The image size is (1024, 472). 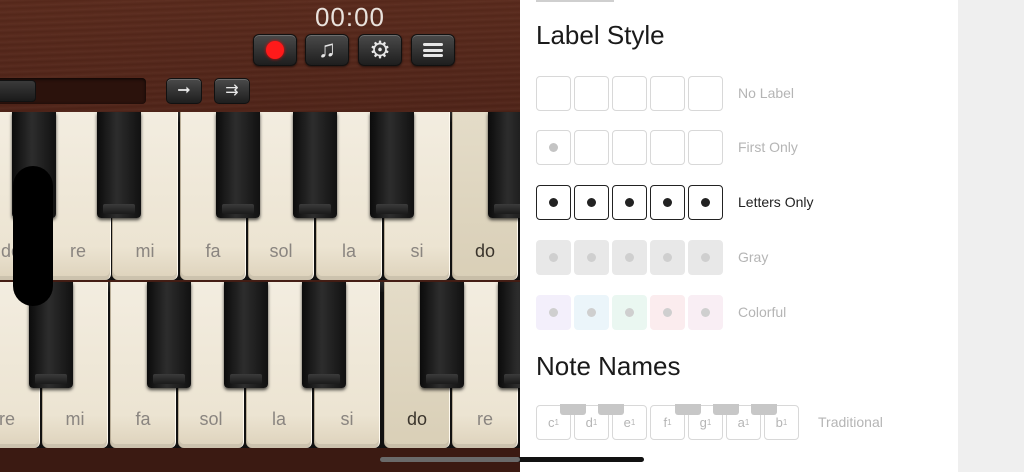 What do you see at coordinates (75, 419) in the screenshot?
I see `key-label: mi` at bounding box center [75, 419].